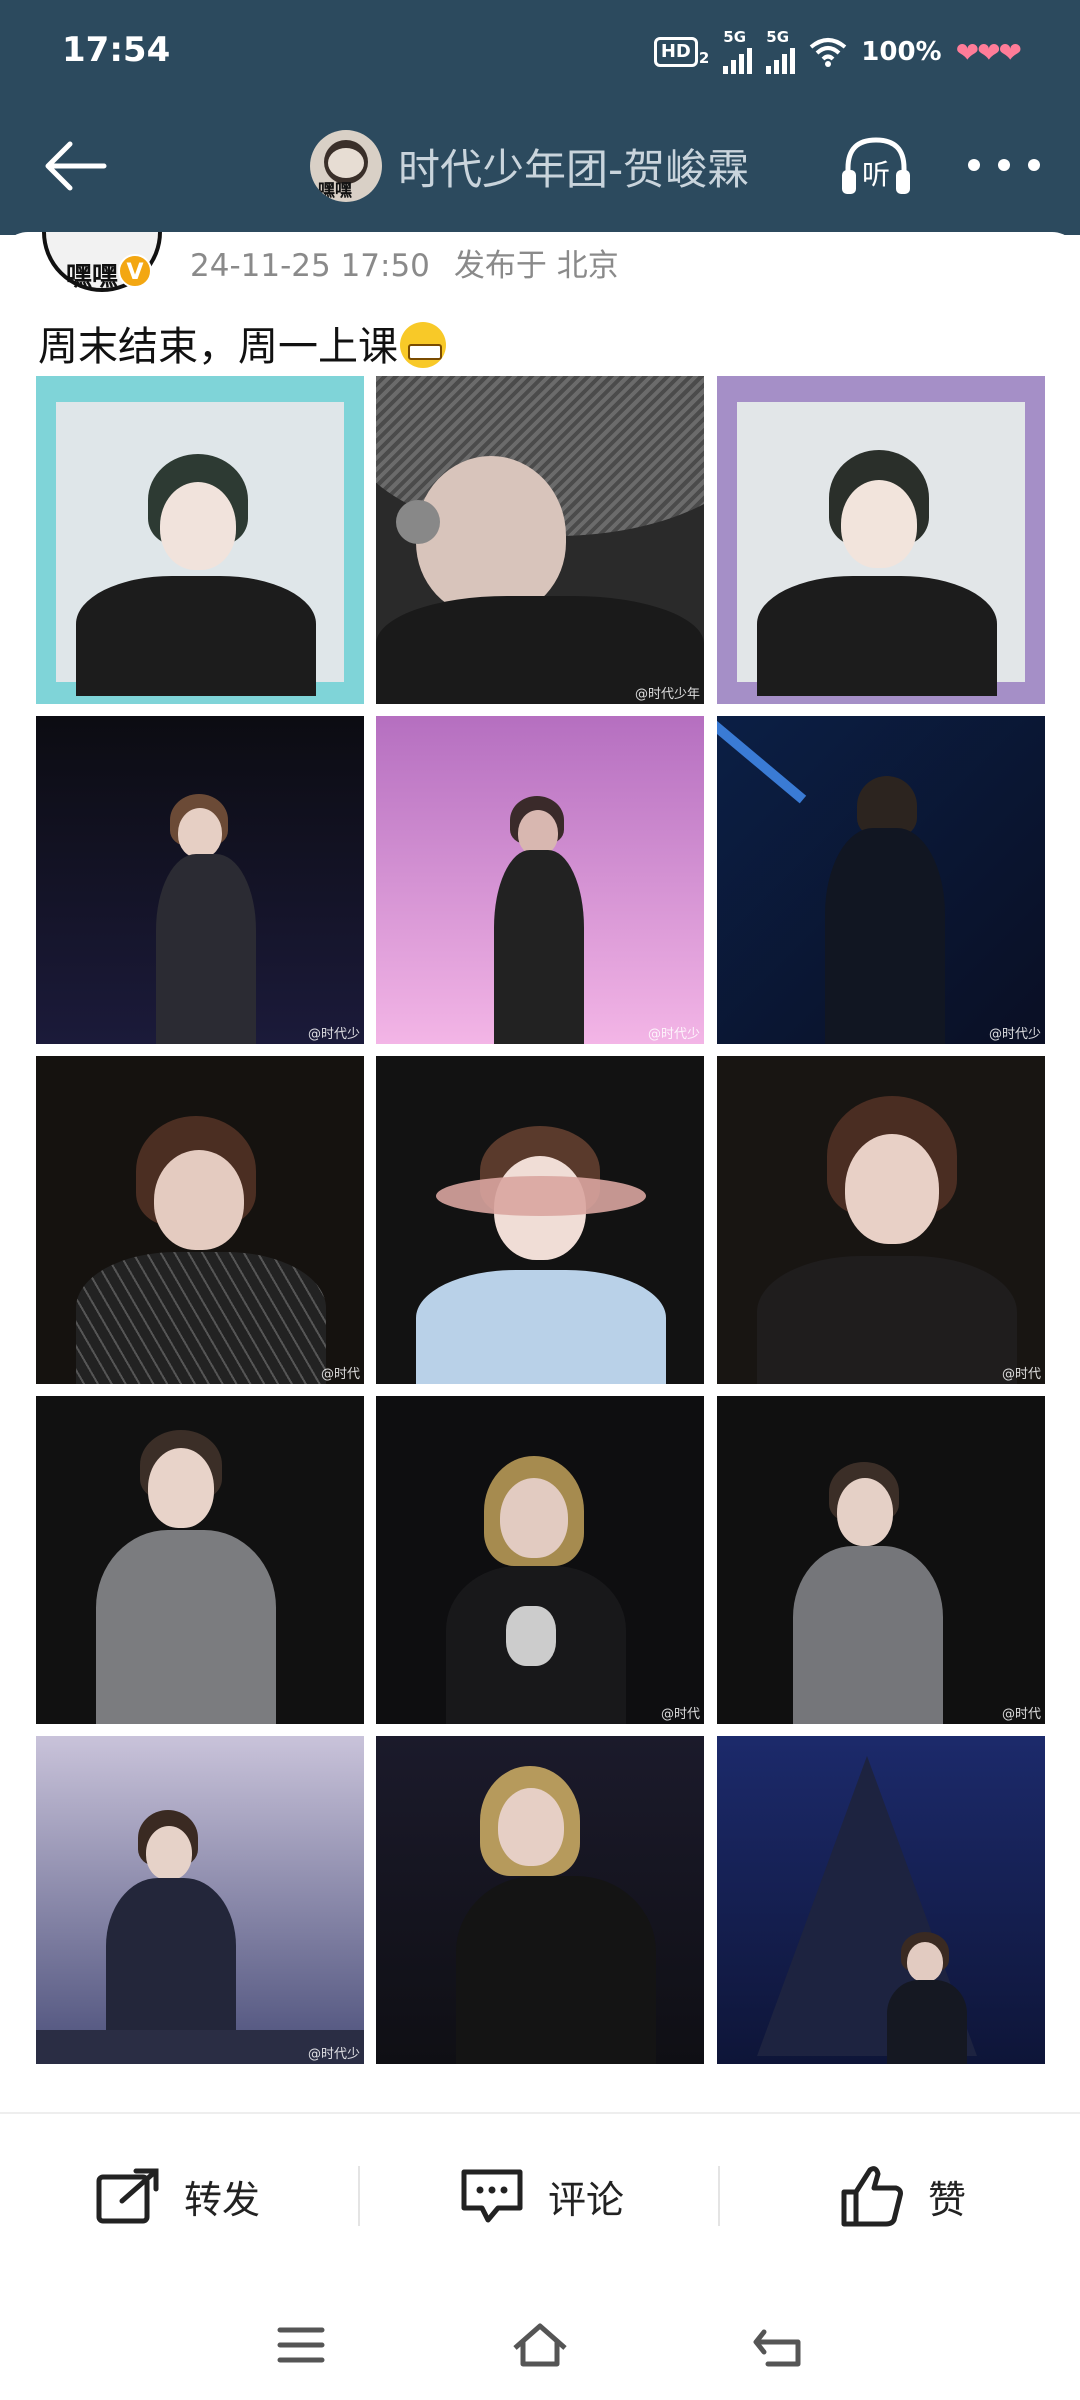  What do you see at coordinates (881, 1900) in the screenshot?
I see `photo-snow-tree` at bounding box center [881, 1900].